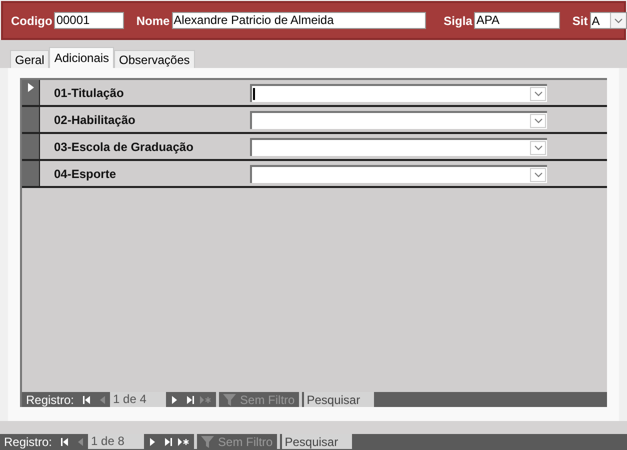 The height and width of the screenshot is (450, 627). What do you see at coordinates (608, 20) in the screenshot?
I see `status-combo: A` at bounding box center [608, 20].